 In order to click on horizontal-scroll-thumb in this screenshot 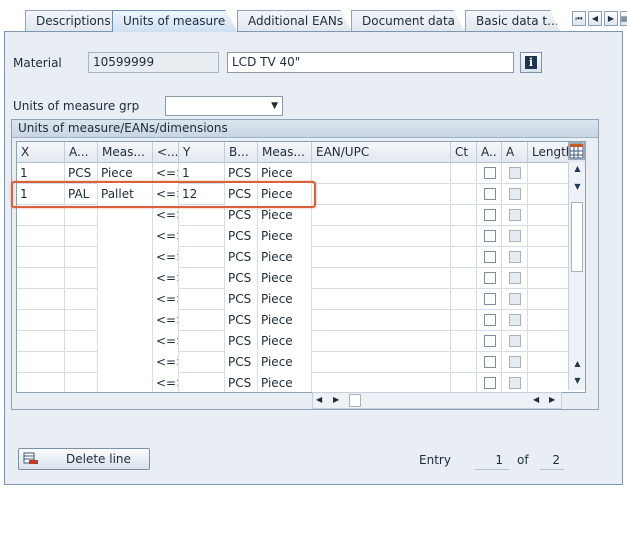, I will do `click(355, 400)`.